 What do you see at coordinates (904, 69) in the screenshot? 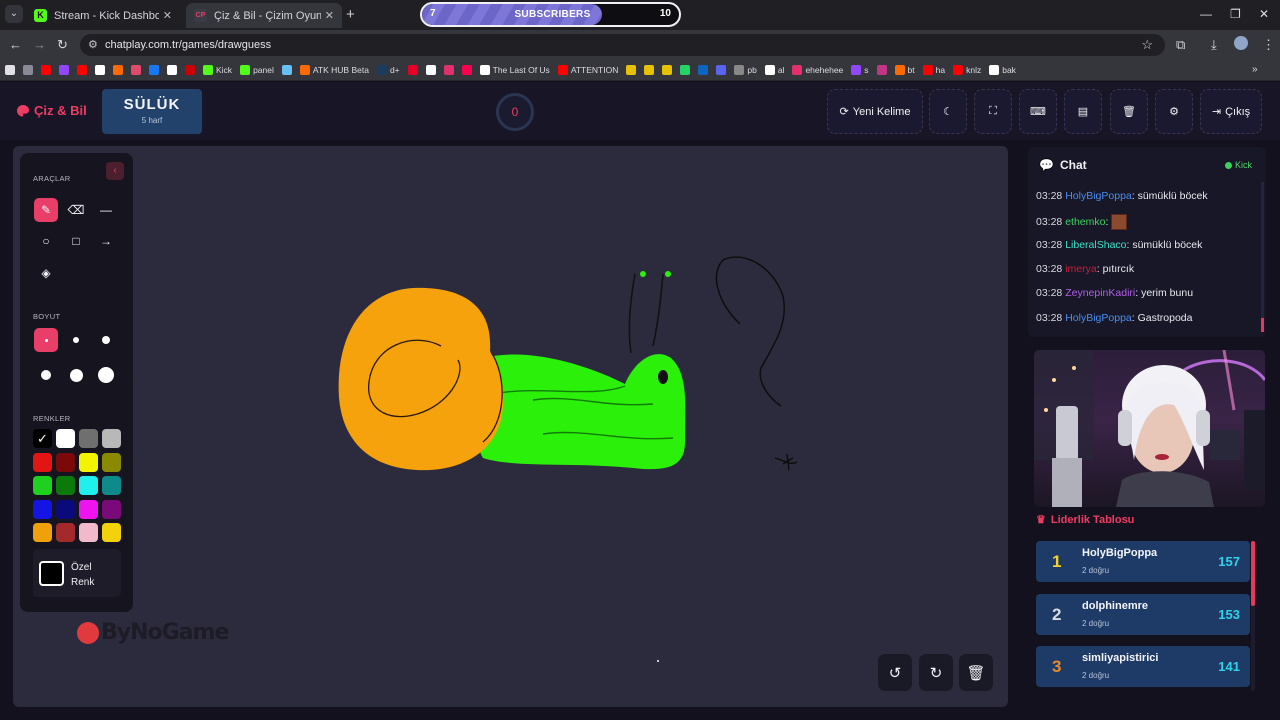
I see `bookmark-item: bt` at bounding box center [904, 69].